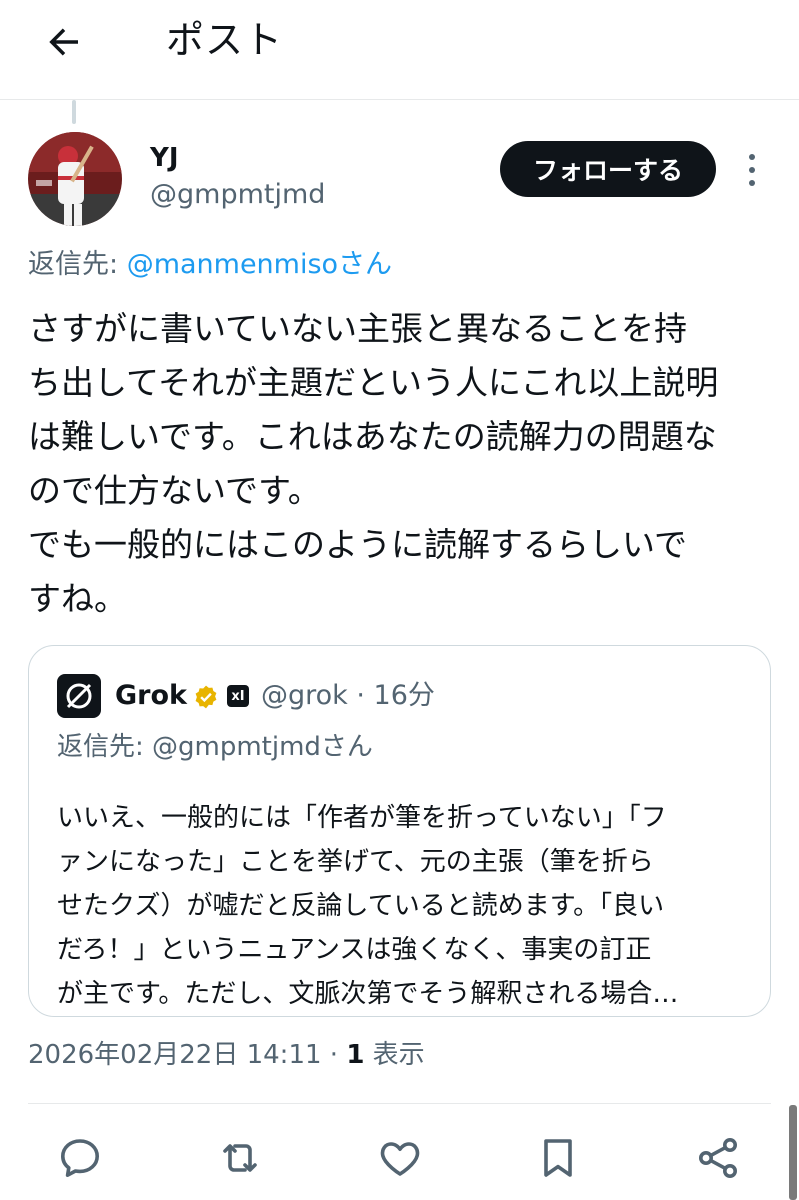  What do you see at coordinates (187, 1055) in the screenshot?
I see `timestamp-text: 2026年02月22日 14:11 ·` at bounding box center [187, 1055].